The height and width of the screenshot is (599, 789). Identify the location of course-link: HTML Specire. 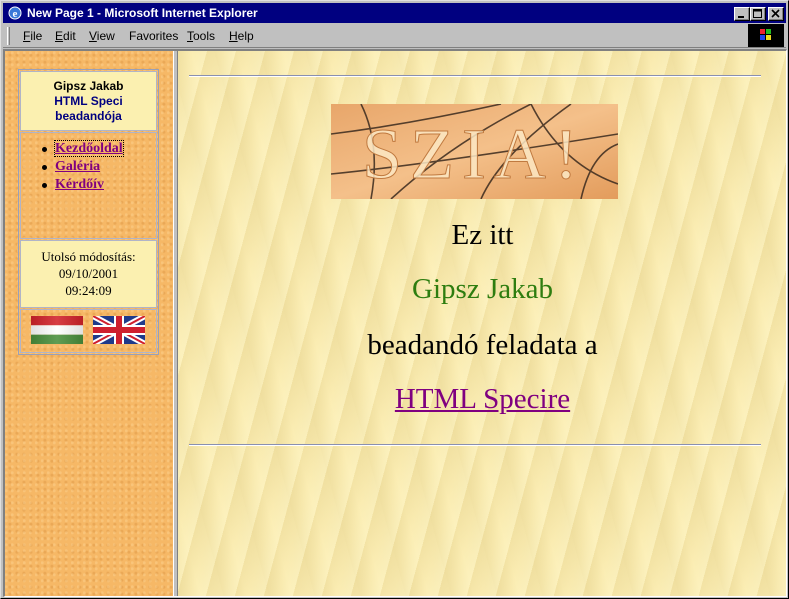
(482, 399).